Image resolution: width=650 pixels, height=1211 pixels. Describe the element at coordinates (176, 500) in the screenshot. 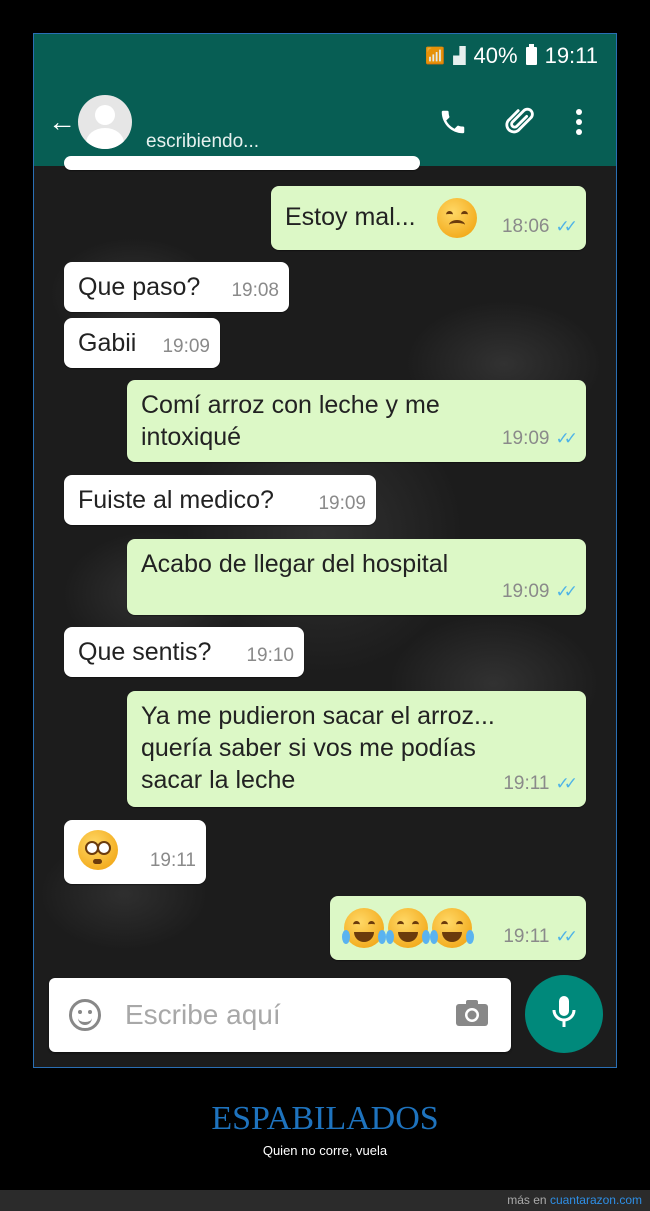

I see `message-text: Fuiste al medico?` at that location.